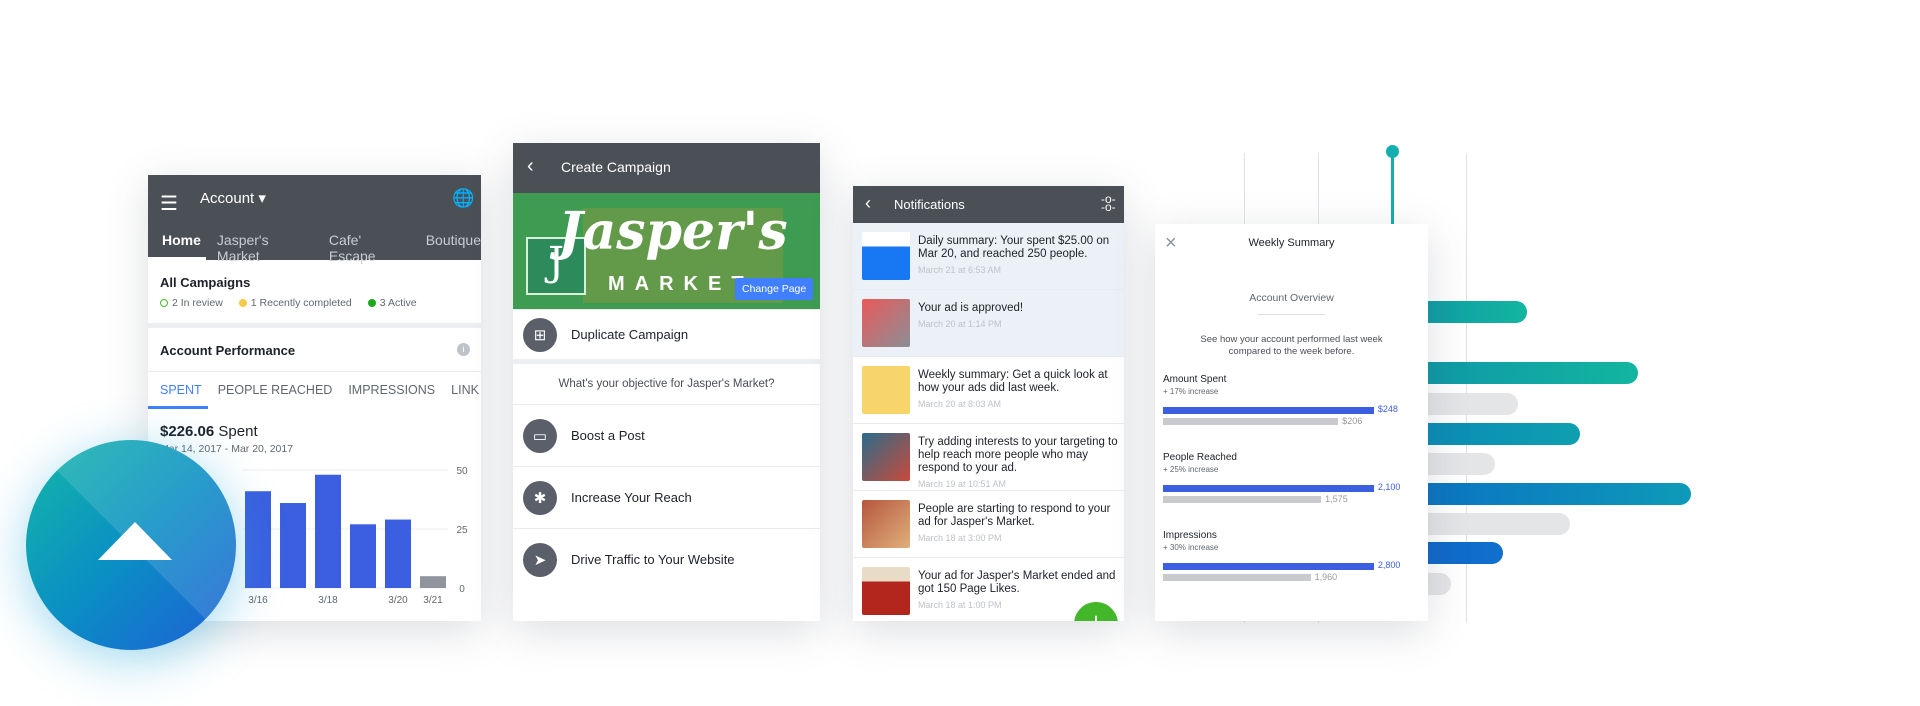 This screenshot has height=706, width=1920. I want to click on account-tab: Cafe' Escape, so click(369, 248).